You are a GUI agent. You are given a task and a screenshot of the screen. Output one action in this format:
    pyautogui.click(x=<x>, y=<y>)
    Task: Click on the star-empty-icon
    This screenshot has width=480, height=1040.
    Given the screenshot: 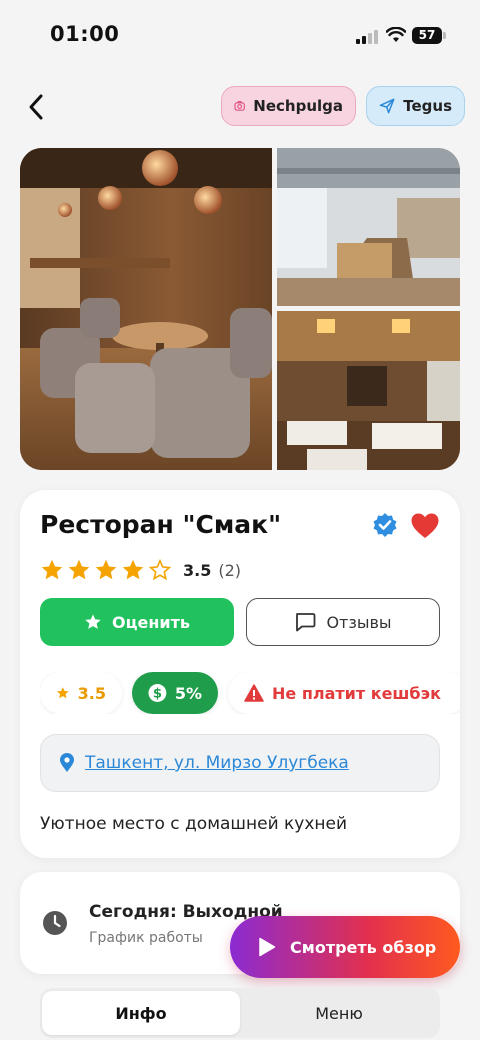 What is the action you would take?
    pyautogui.click(x=160, y=569)
    